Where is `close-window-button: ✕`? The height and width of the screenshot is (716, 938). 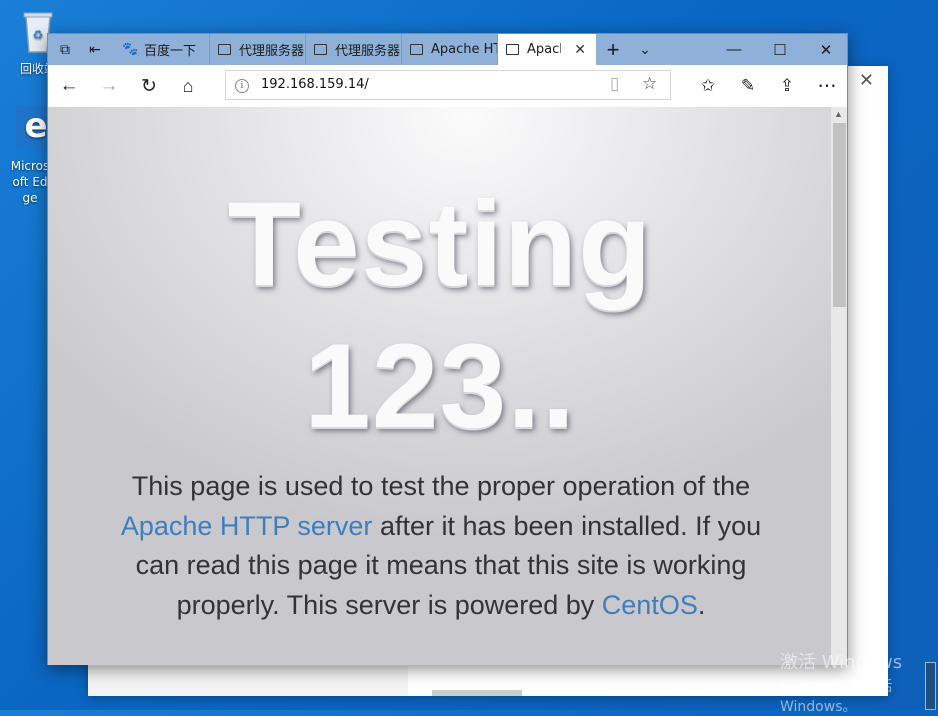 close-window-button: ✕ is located at coordinates (826, 49).